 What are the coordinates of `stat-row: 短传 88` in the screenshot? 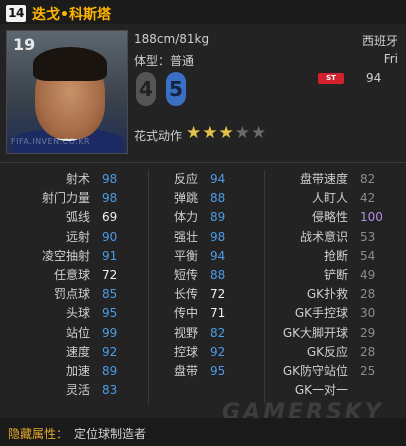 It's located at (194, 275).